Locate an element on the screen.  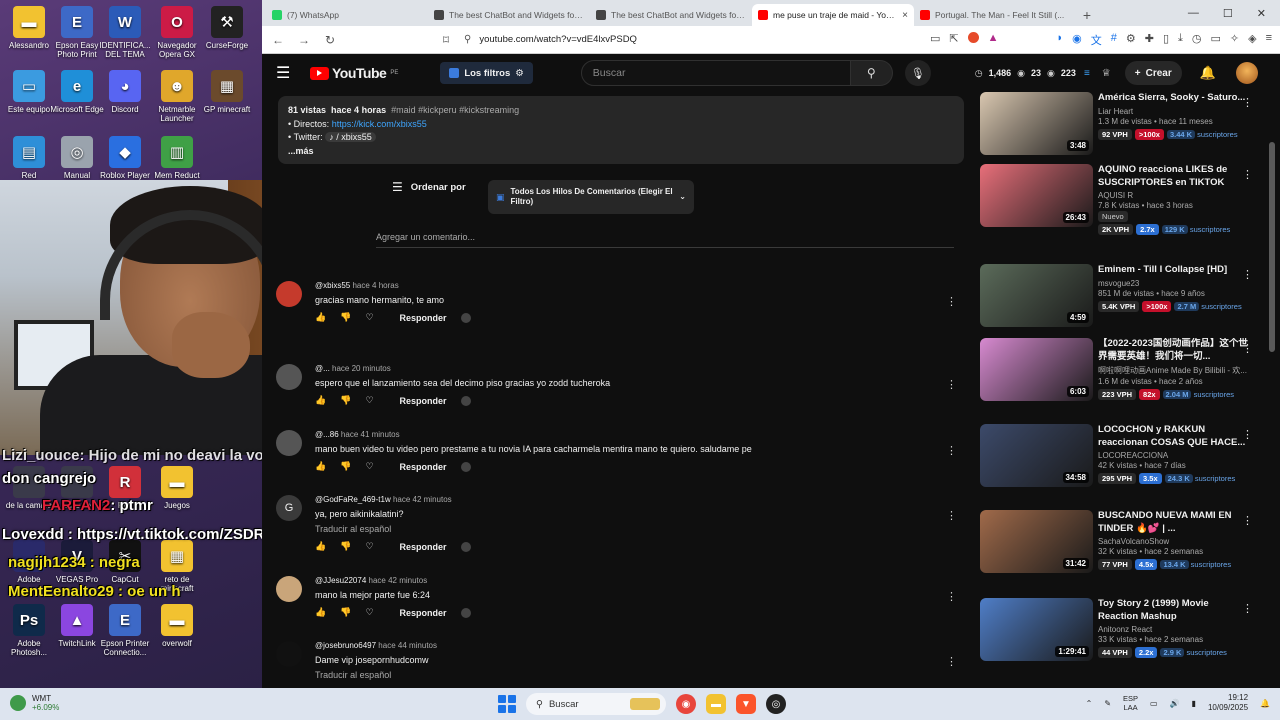
video-channel: Anitoonz React is located at coordinates (1174, 629).